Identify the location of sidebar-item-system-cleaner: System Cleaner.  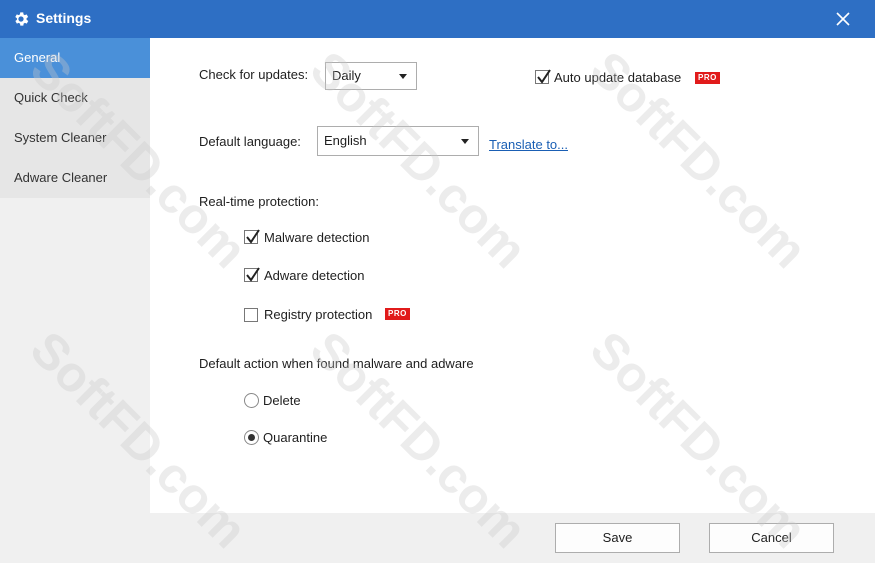
(75, 138).